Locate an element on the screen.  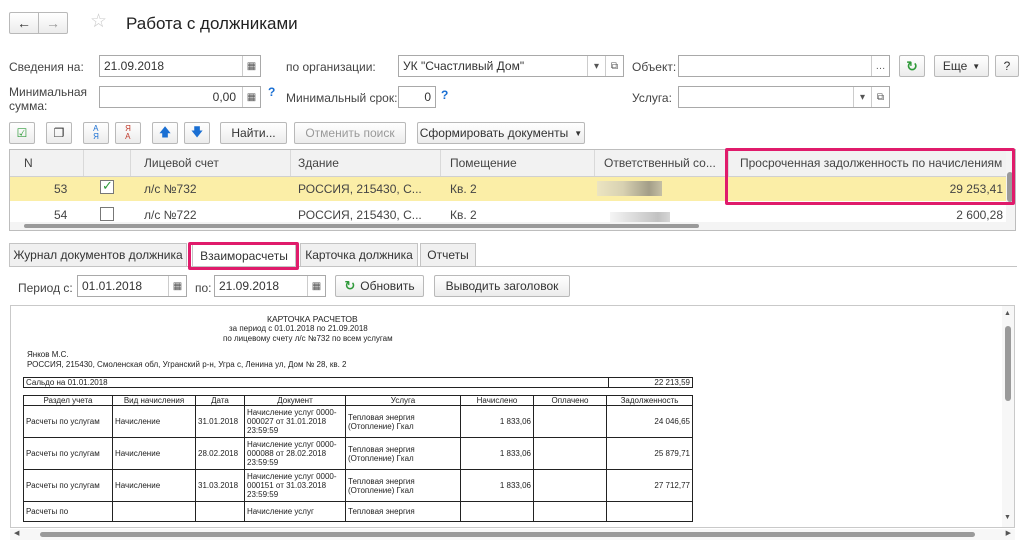
move-up-button: 🡅 is located at coordinates (165, 133).